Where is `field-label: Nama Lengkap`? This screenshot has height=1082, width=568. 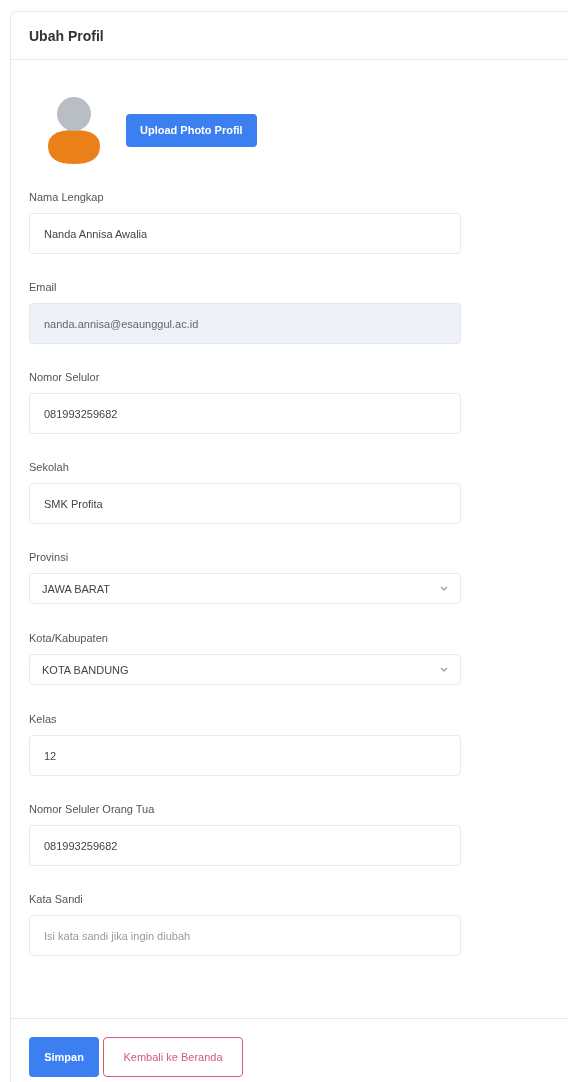 field-label: Nama Lengkap is located at coordinates (67, 197).